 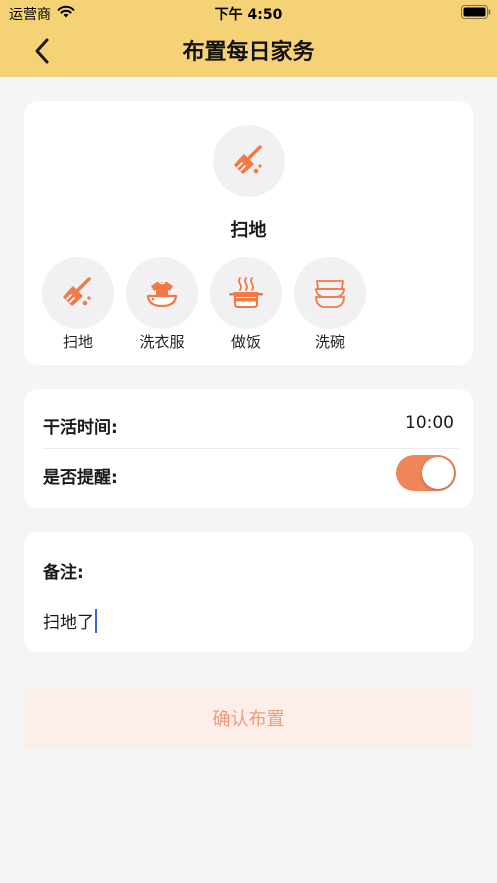 I want to click on text-caret, so click(x=96, y=620).